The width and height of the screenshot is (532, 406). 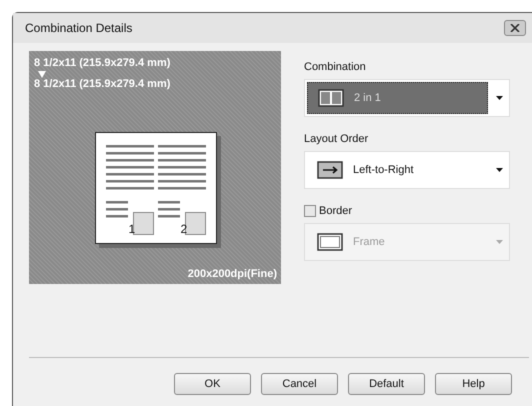 I want to click on page-number: 1, so click(x=132, y=228).